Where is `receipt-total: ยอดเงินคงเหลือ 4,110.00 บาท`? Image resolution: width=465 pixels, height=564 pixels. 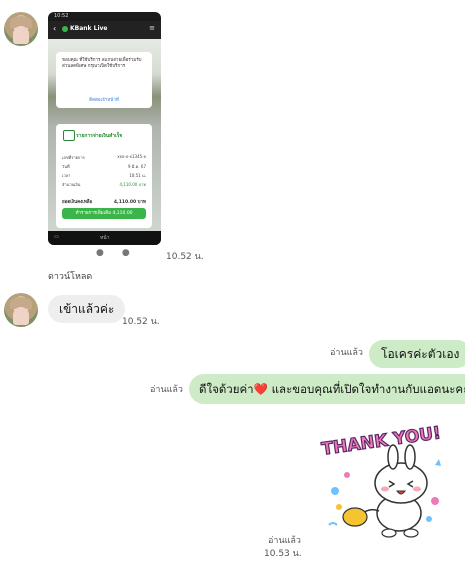 receipt-total: ยอดเงินคงเหลือ 4,110.00 บาท is located at coordinates (104, 201).